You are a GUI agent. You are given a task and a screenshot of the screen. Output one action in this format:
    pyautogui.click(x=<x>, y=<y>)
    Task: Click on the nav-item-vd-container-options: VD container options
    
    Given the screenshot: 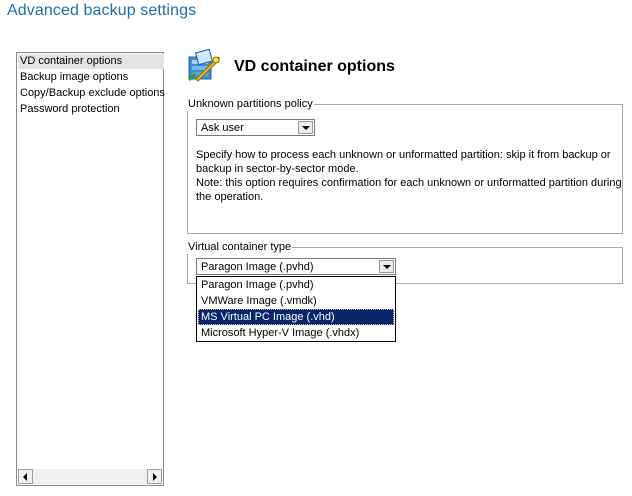 What is the action you would take?
    pyautogui.click(x=91, y=61)
    